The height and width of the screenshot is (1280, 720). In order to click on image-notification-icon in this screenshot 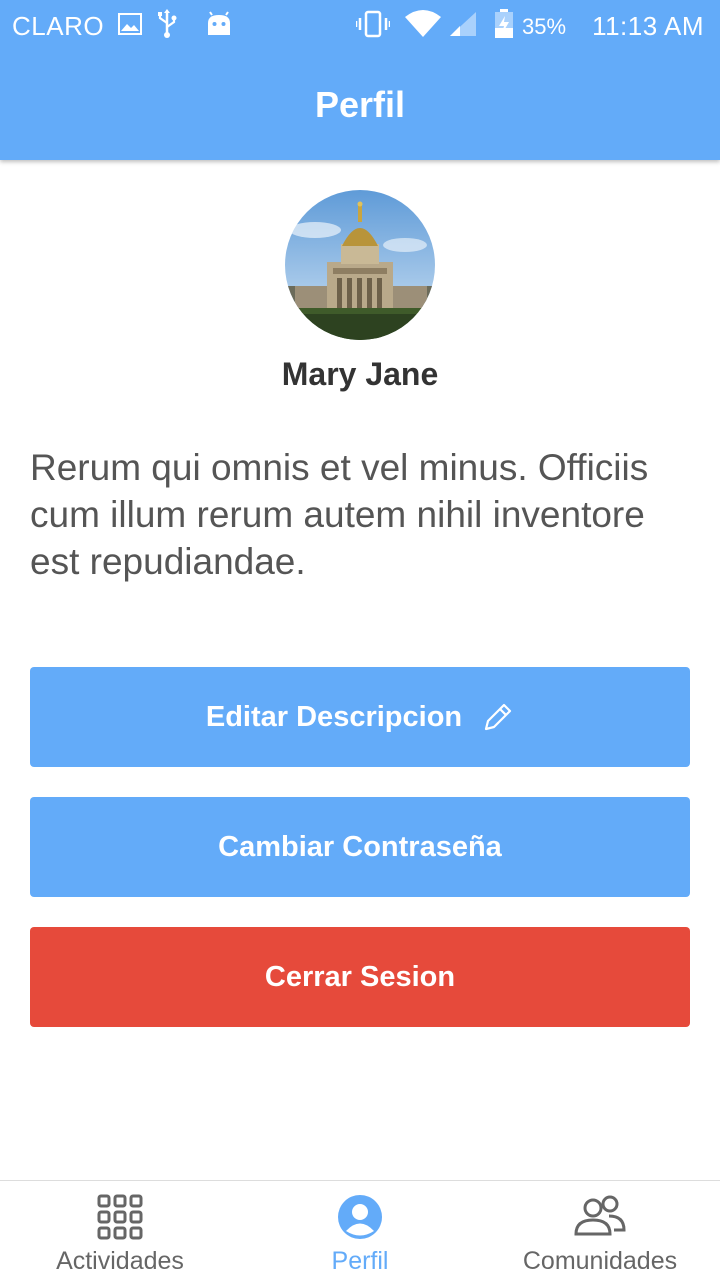, I will do `click(130, 26)`.